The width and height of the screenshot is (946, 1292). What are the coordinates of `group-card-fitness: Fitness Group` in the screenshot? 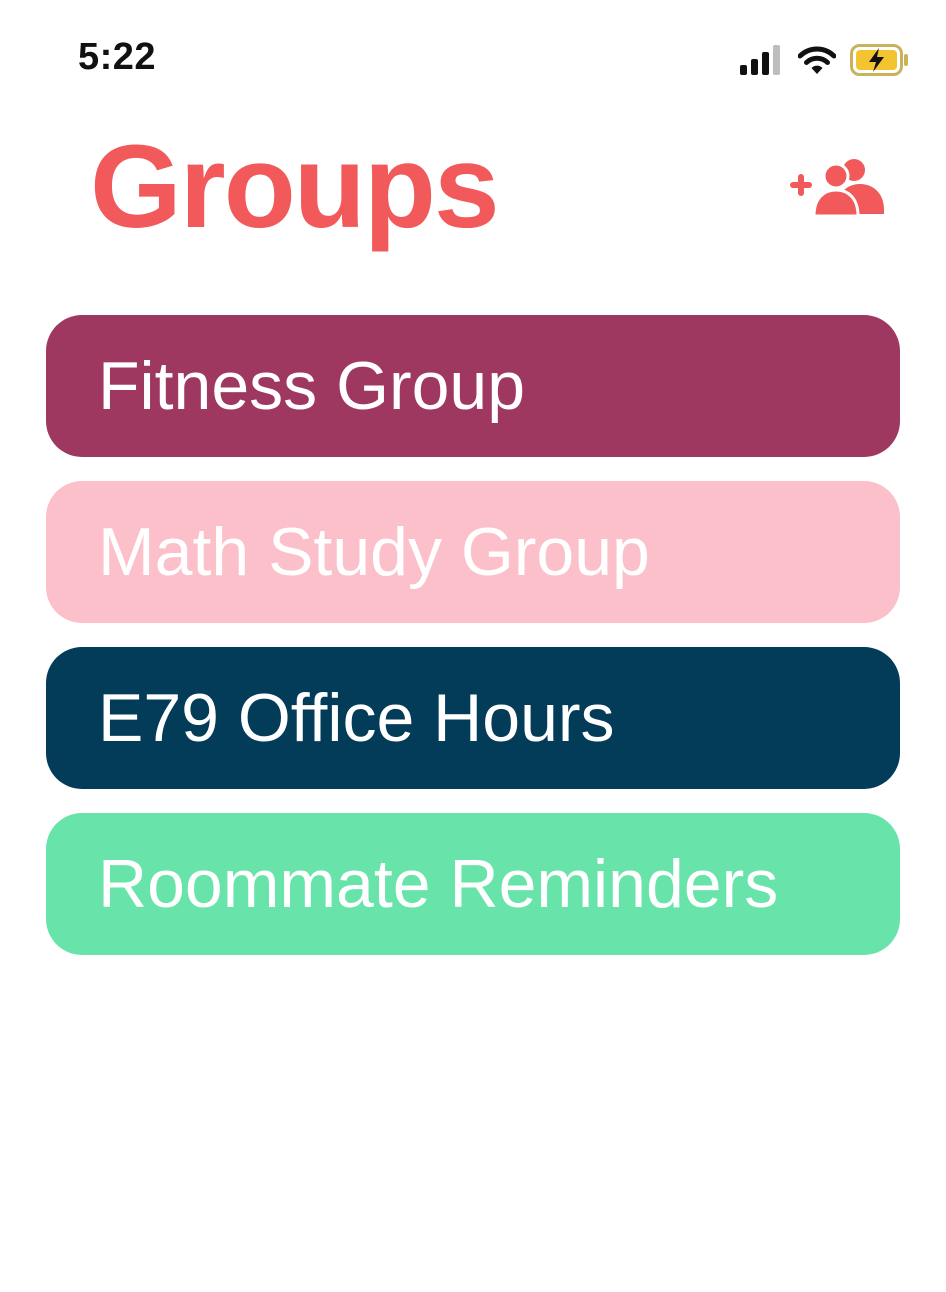 It's located at (473, 386).